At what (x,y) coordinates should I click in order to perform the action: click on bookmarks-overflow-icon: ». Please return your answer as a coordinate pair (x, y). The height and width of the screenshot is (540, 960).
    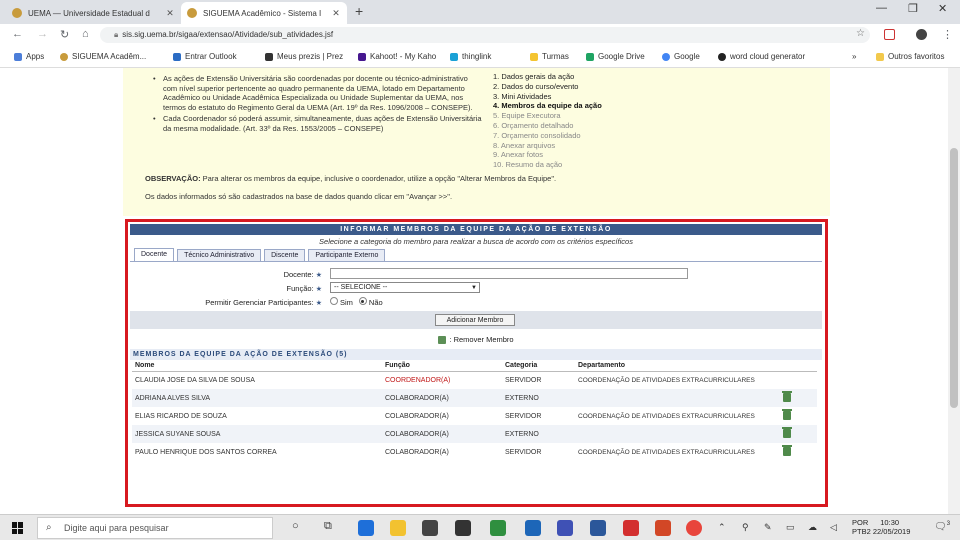
    Looking at the image, I should click on (854, 56).